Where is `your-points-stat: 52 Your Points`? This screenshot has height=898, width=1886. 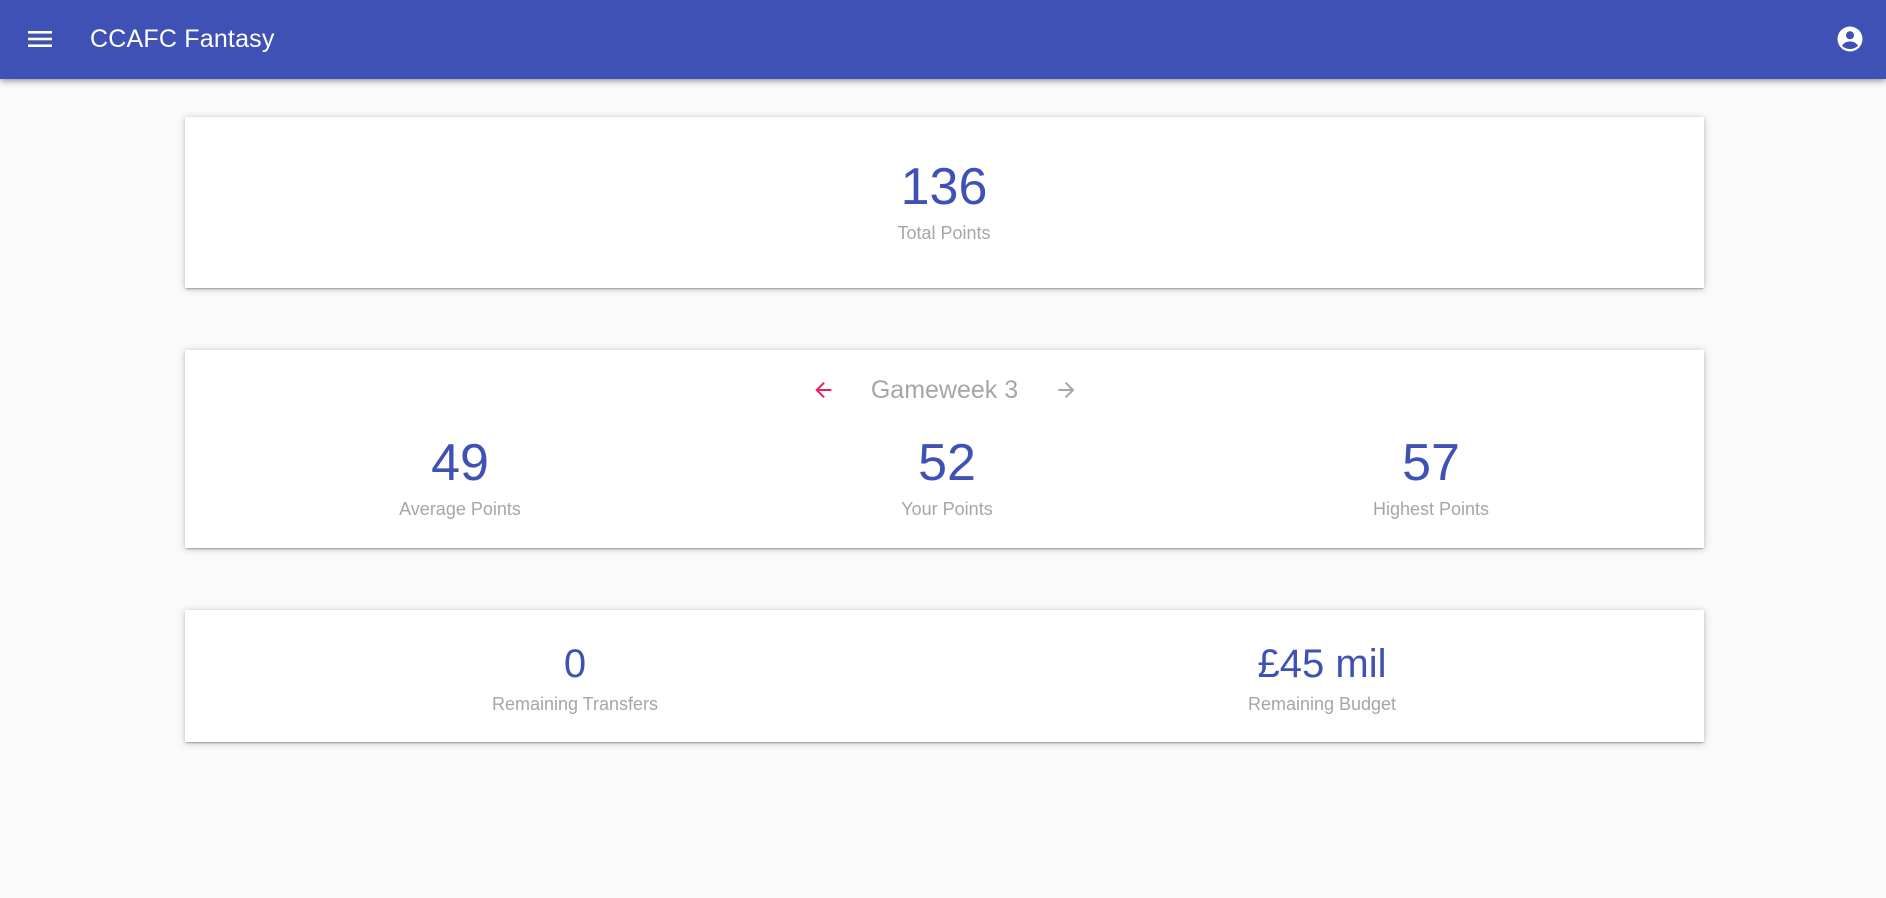 your-points-stat: 52 Your Points is located at coordinates (946, 478).